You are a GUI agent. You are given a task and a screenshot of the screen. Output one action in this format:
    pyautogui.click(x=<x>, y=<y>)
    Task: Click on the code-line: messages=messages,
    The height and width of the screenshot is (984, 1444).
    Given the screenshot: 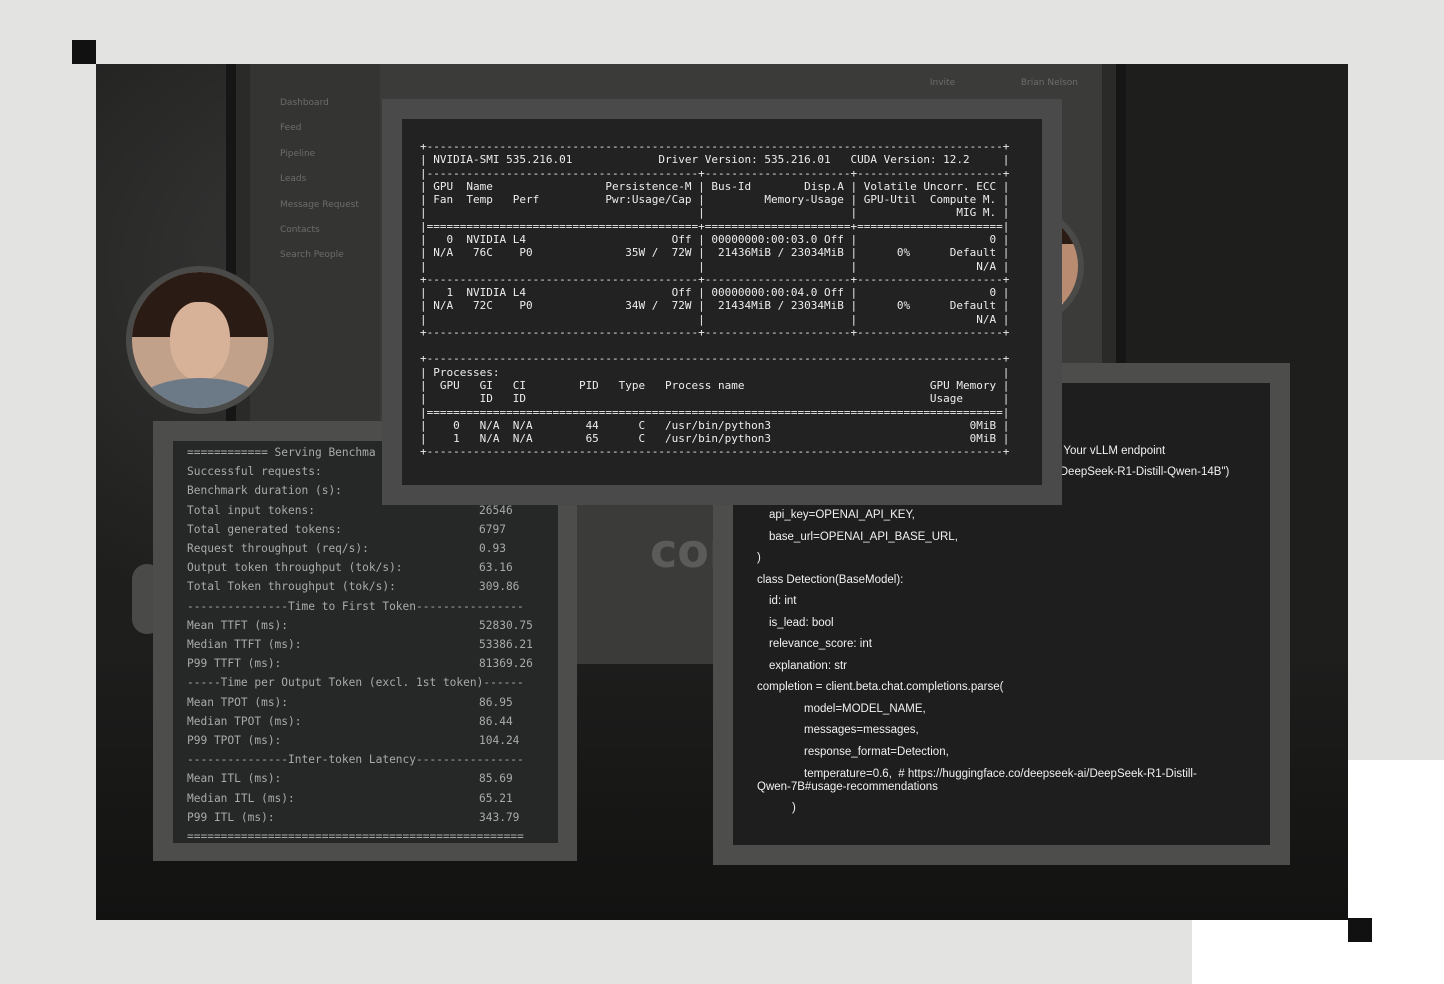 What is the action you would take?
    pyautogui.click(x=861, y=730)
    